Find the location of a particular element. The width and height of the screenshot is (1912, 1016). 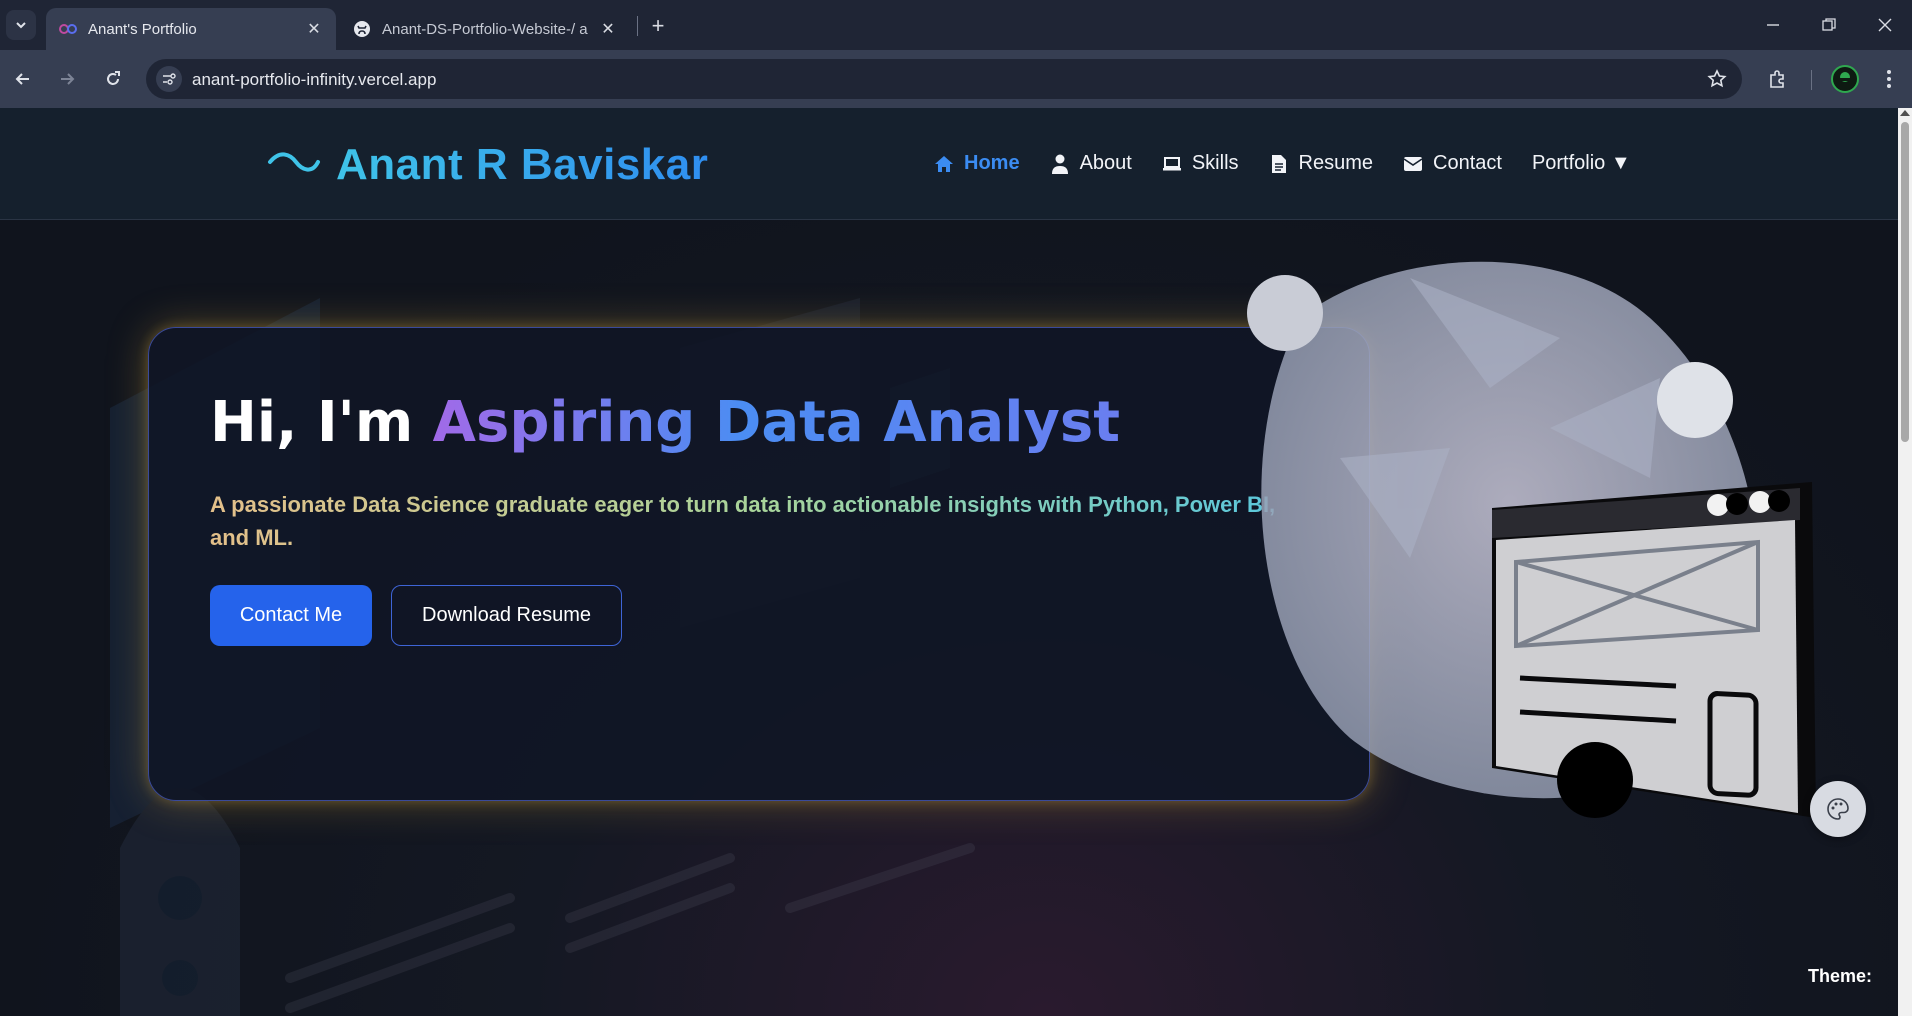

github-icon is located at coordinates (362, 29).